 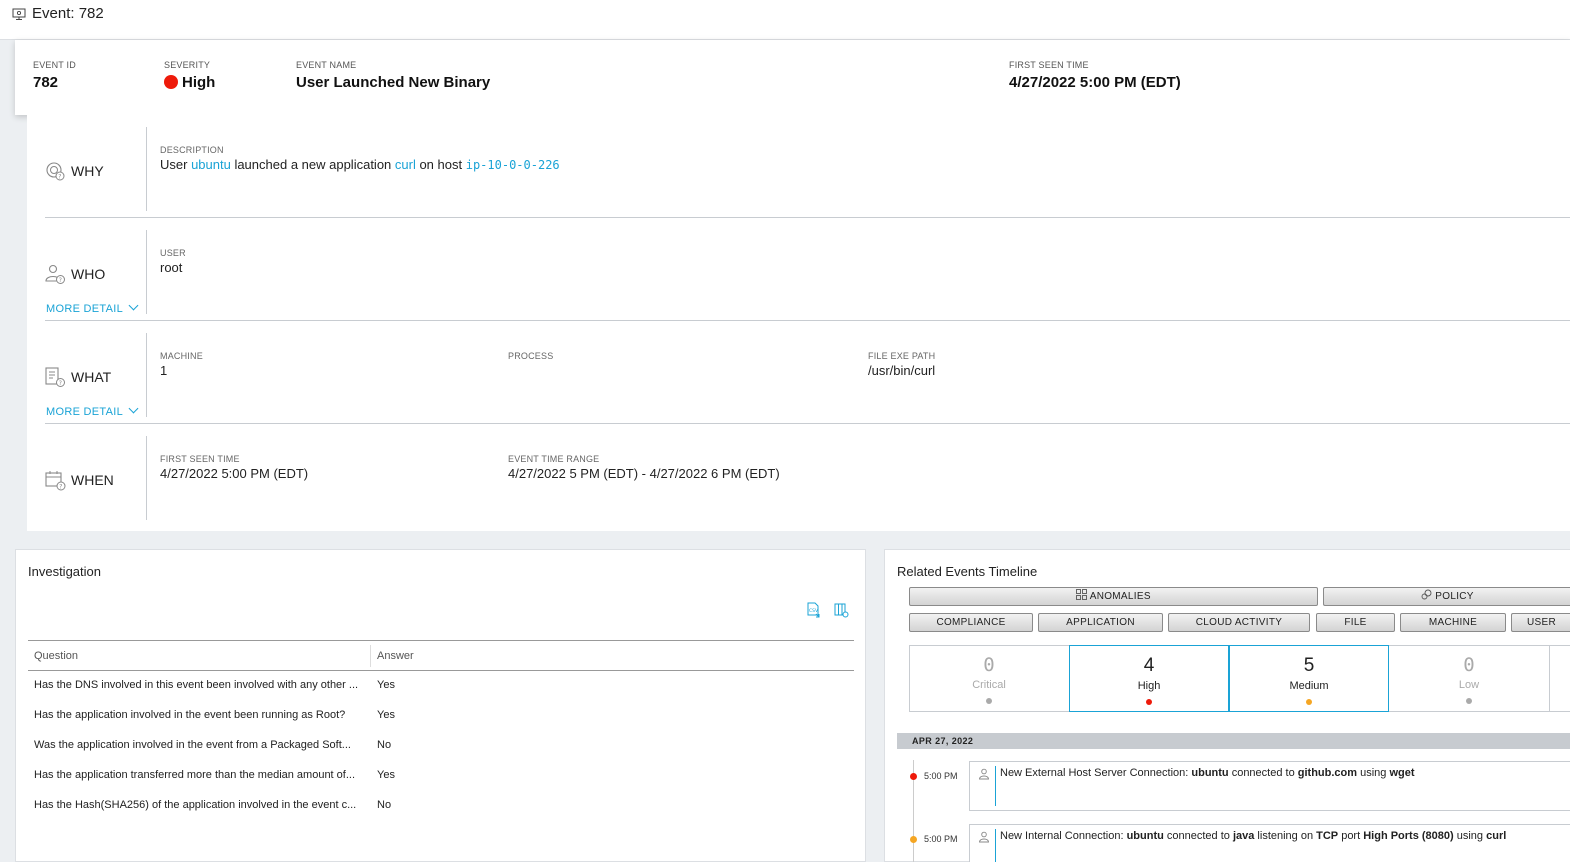 I want to click on column-header-answer: Answer, so click(x=395, y=656).